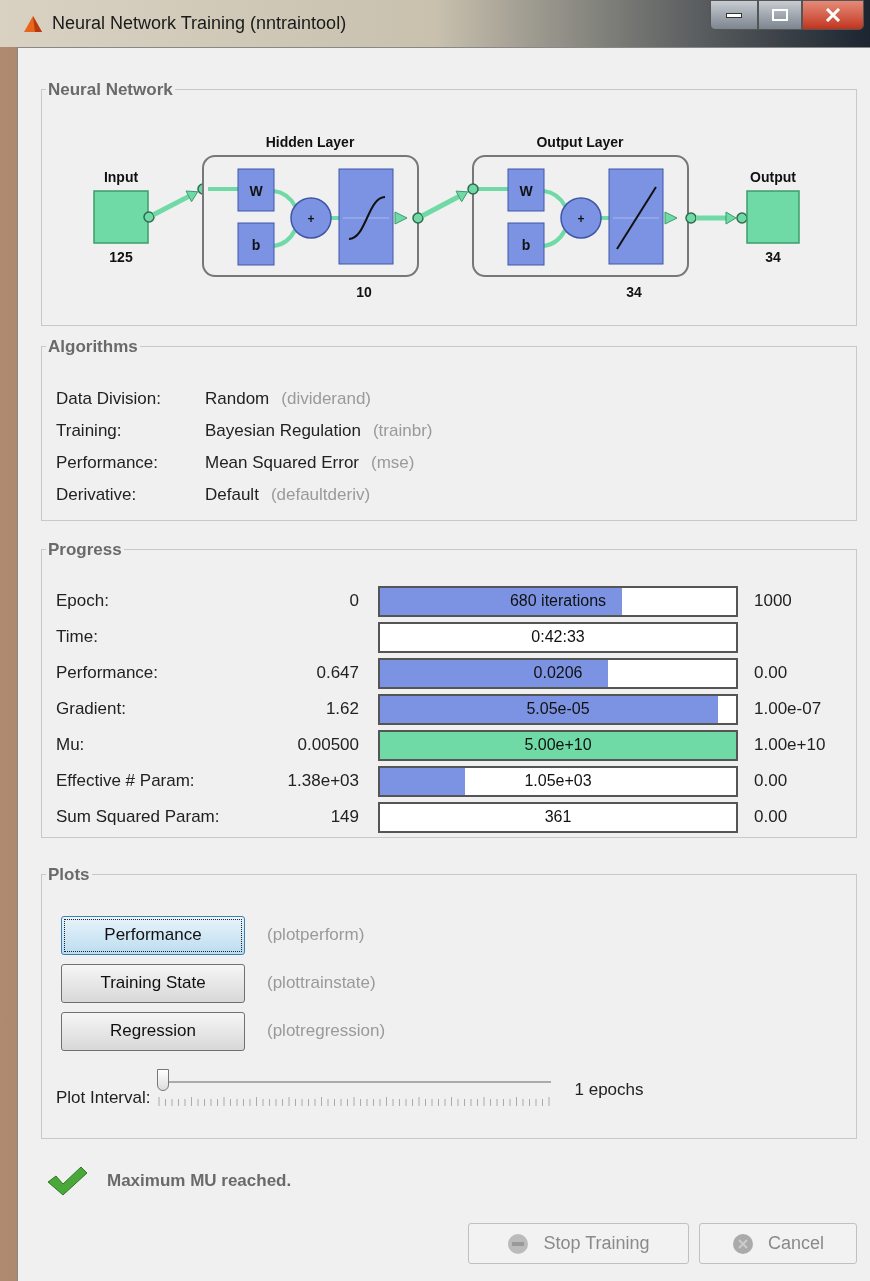 This screenshot has width=870, height=1281. What do you see at coordinates (89, 431) in the screenshot?
I see `algorithm-label: Training:` at bounding box center [89, 431].